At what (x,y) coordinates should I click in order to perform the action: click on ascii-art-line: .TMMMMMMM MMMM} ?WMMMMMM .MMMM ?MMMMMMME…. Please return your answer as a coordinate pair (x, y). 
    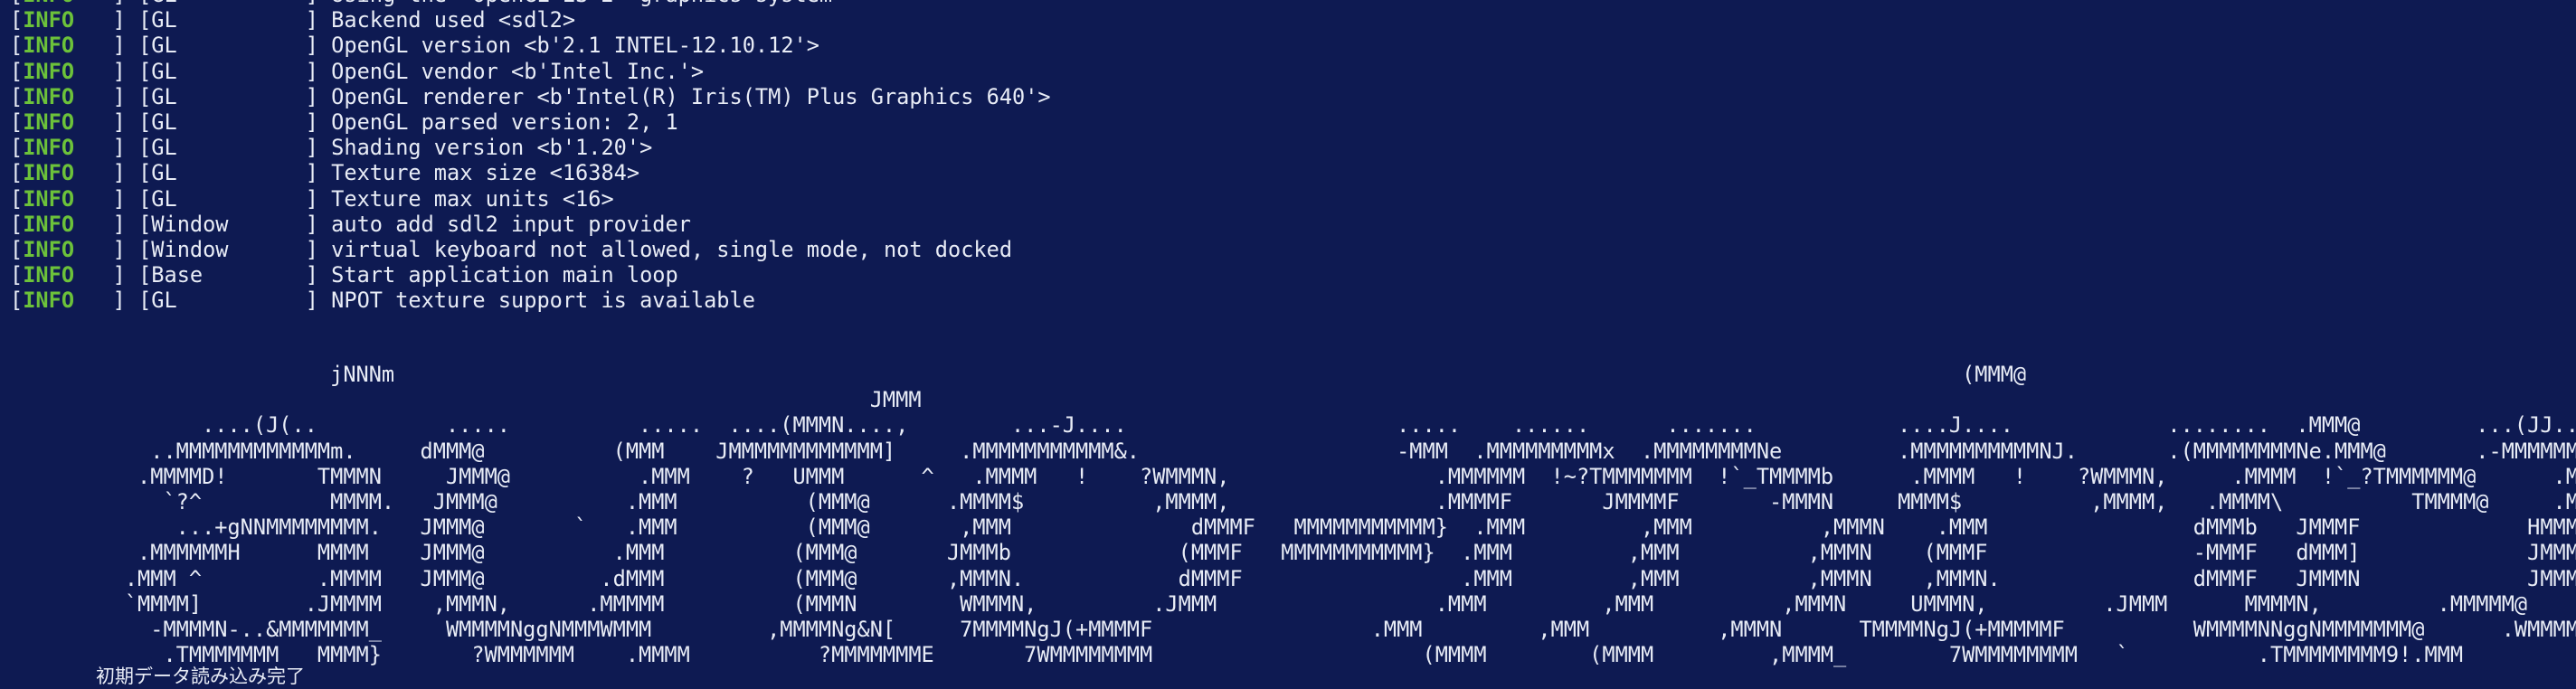
    Looking at the image, I should click on (1293, 655).